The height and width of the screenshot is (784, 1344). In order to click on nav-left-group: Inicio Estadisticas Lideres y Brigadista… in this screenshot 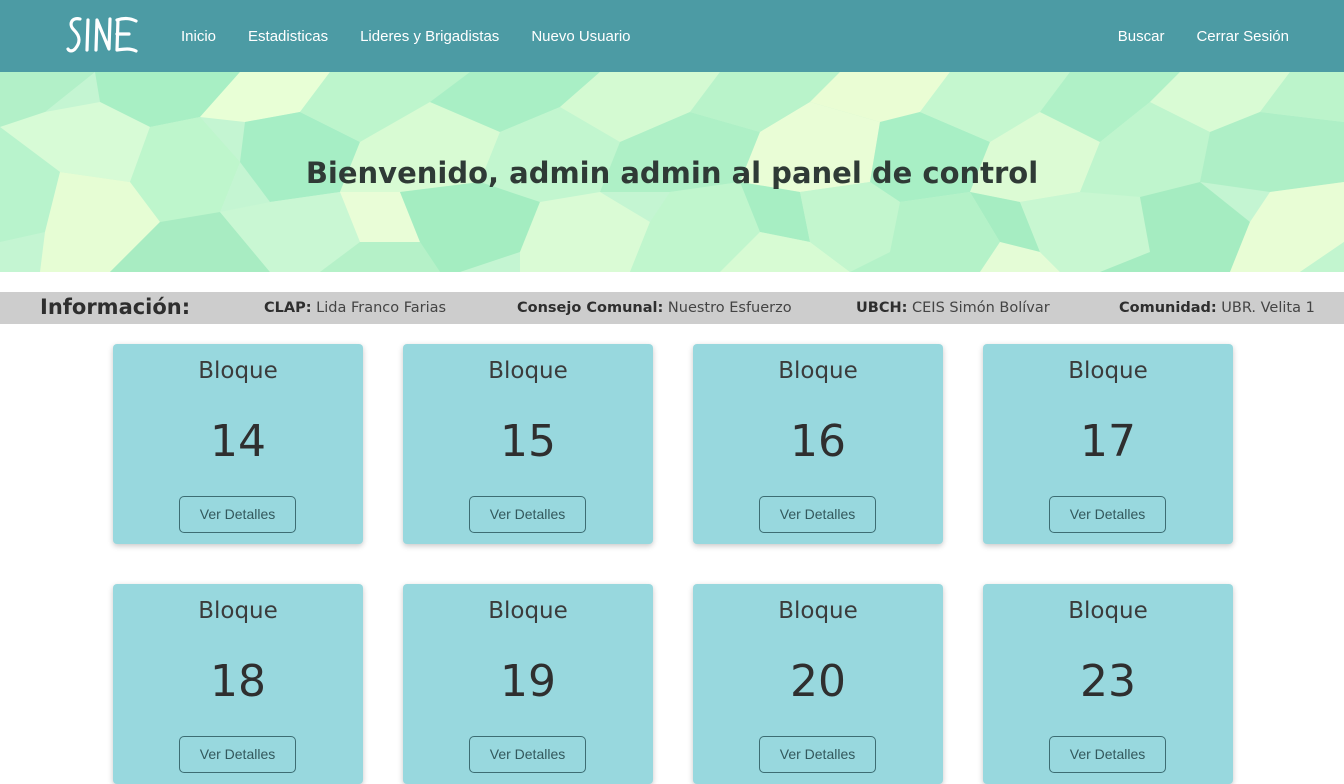, I will do `click(406, 36)`.